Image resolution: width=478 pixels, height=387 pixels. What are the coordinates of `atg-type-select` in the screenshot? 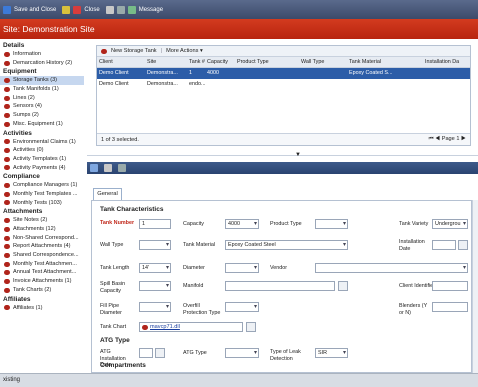 It's located at (242, 353).